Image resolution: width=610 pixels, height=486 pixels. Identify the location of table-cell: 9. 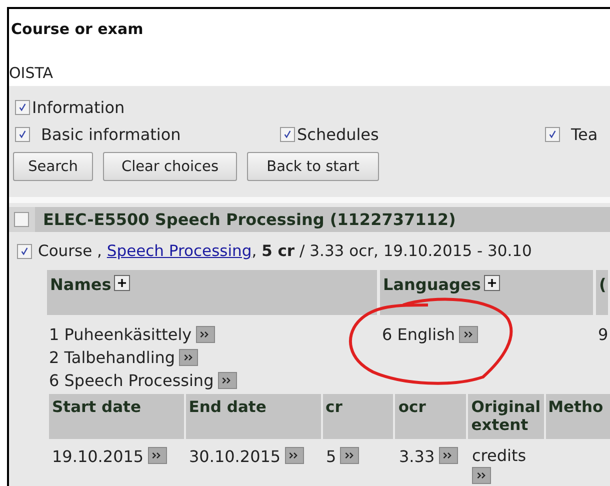
(603, 334).